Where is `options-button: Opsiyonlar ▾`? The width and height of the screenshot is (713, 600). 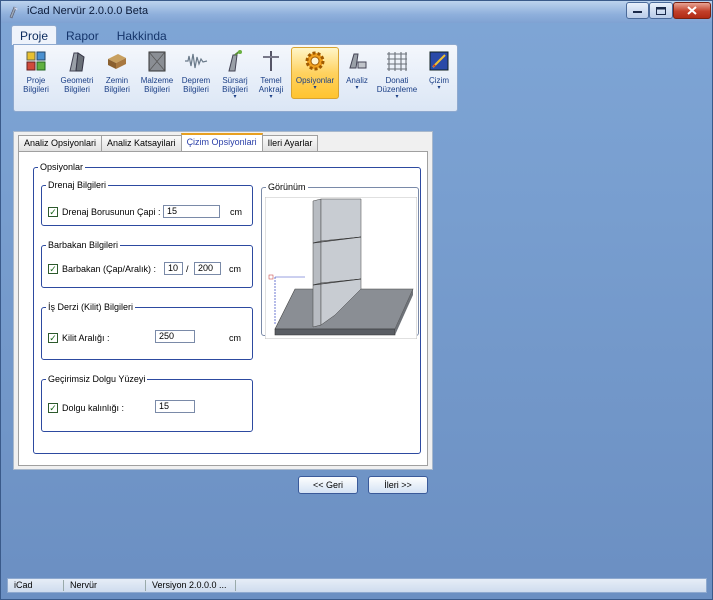
options-button: Opsiyonlar ▾ is located at coordinates (315, 73).